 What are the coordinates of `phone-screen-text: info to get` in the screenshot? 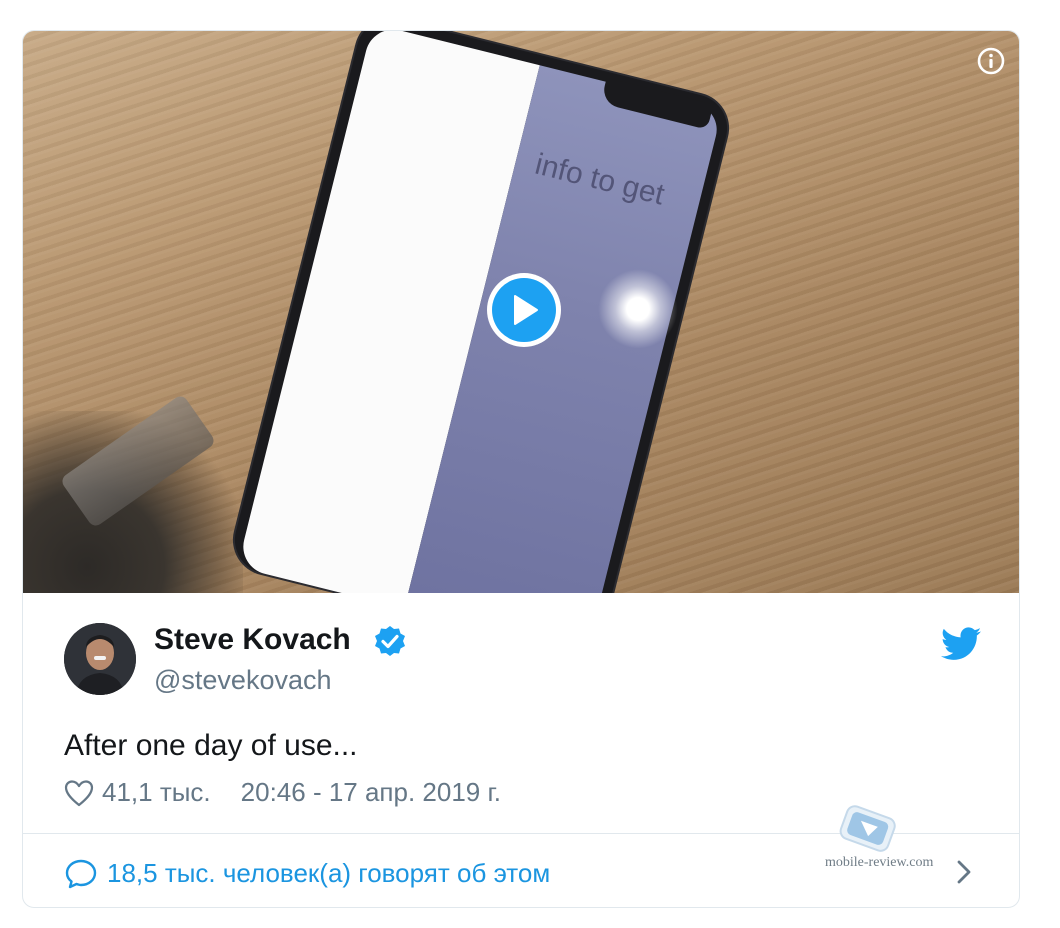 It's located at (599, 179).